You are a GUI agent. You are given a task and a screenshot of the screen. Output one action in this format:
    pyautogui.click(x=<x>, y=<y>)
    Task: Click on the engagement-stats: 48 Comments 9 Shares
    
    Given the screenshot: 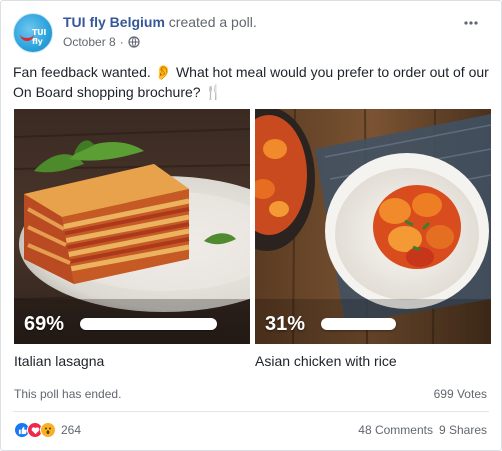 What is the action you would take?
    pyautogui.click(x=422, y=430)
    